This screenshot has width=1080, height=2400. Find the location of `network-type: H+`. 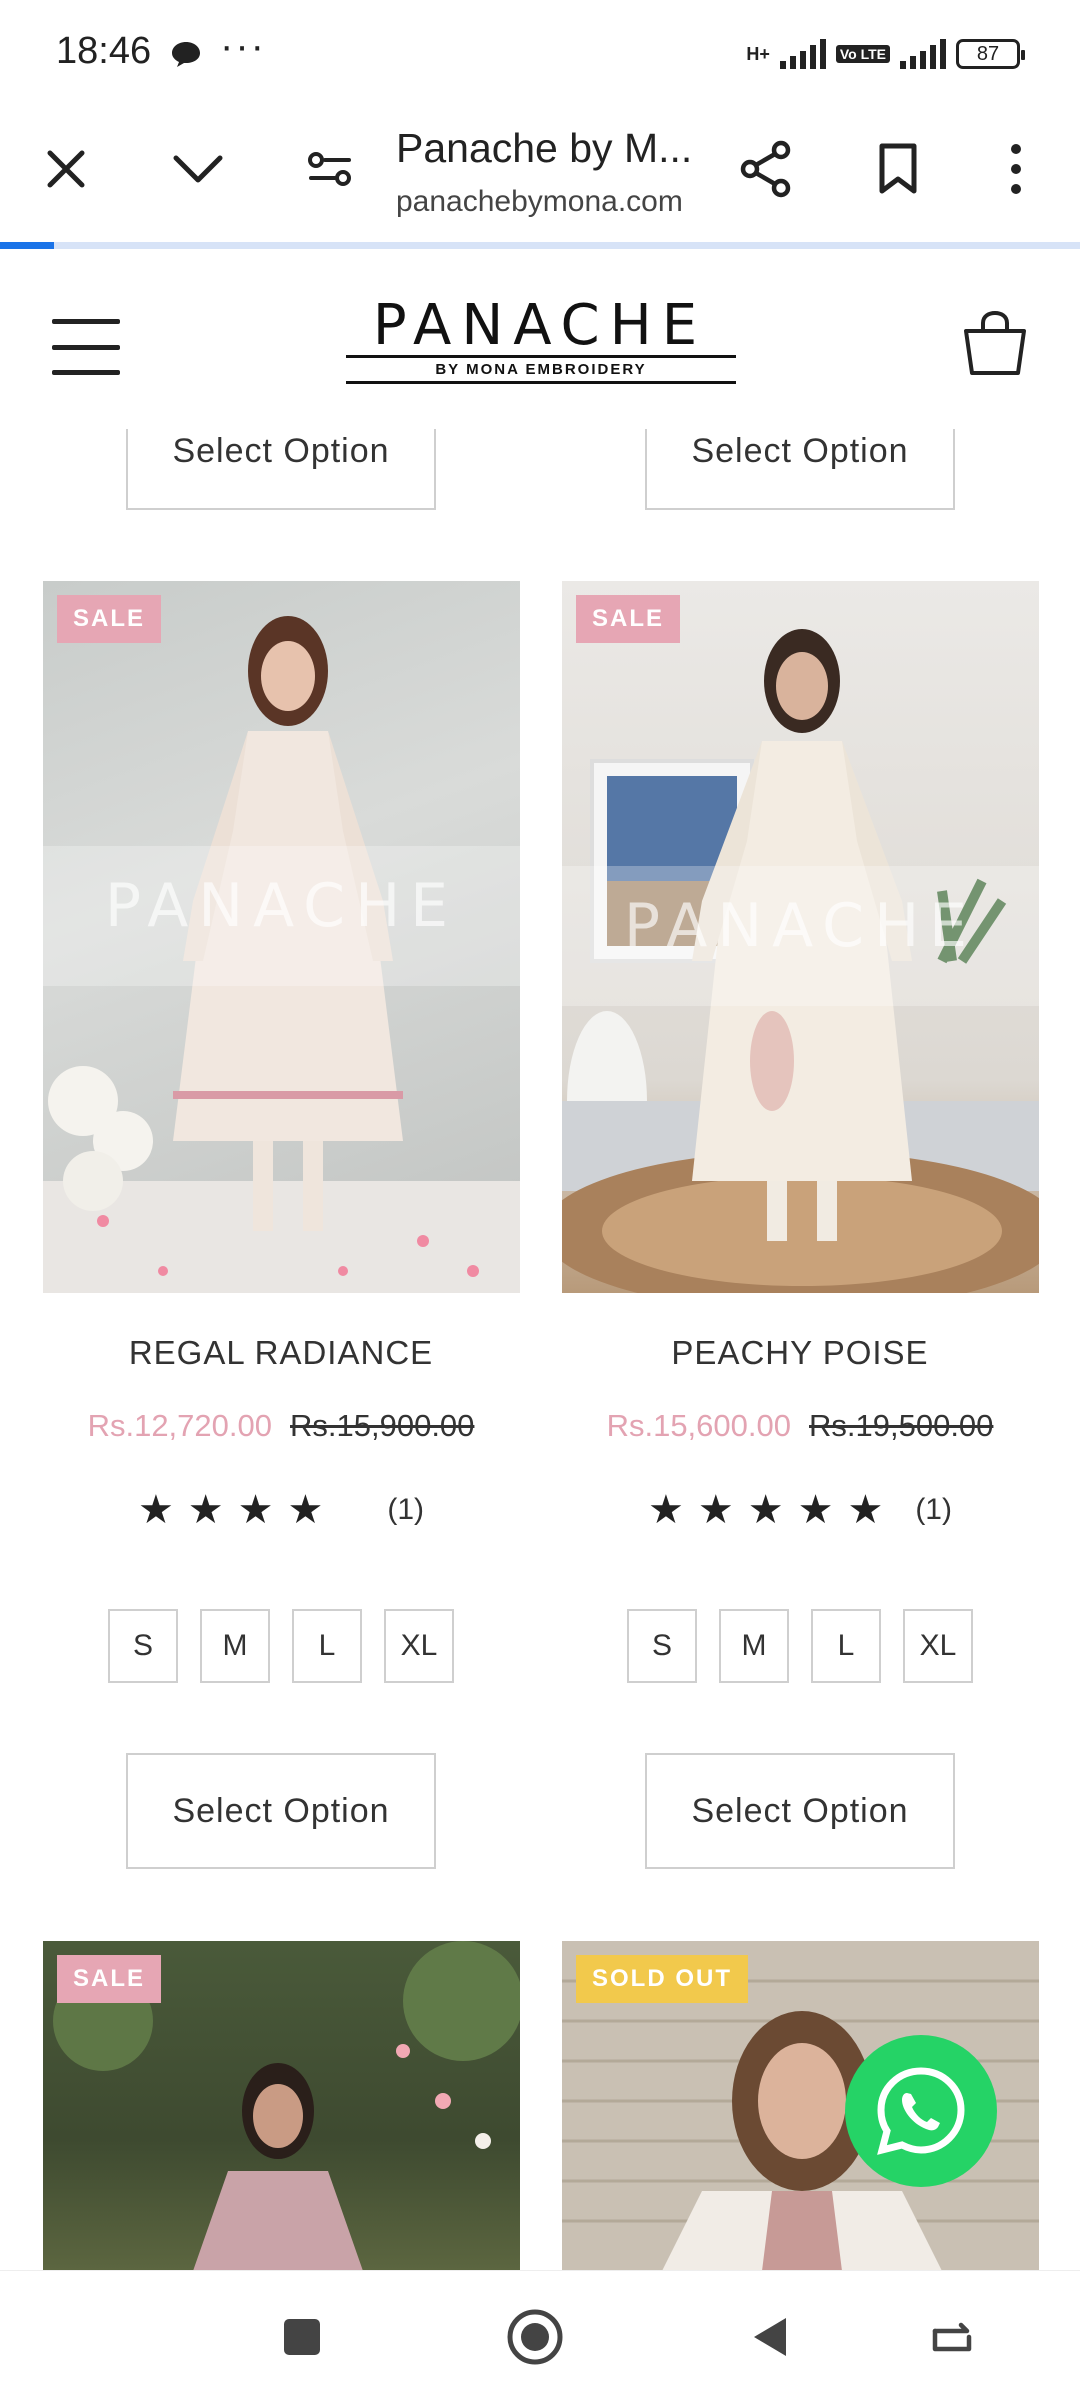

network-type: H+ is located at coordinates (758, 53).